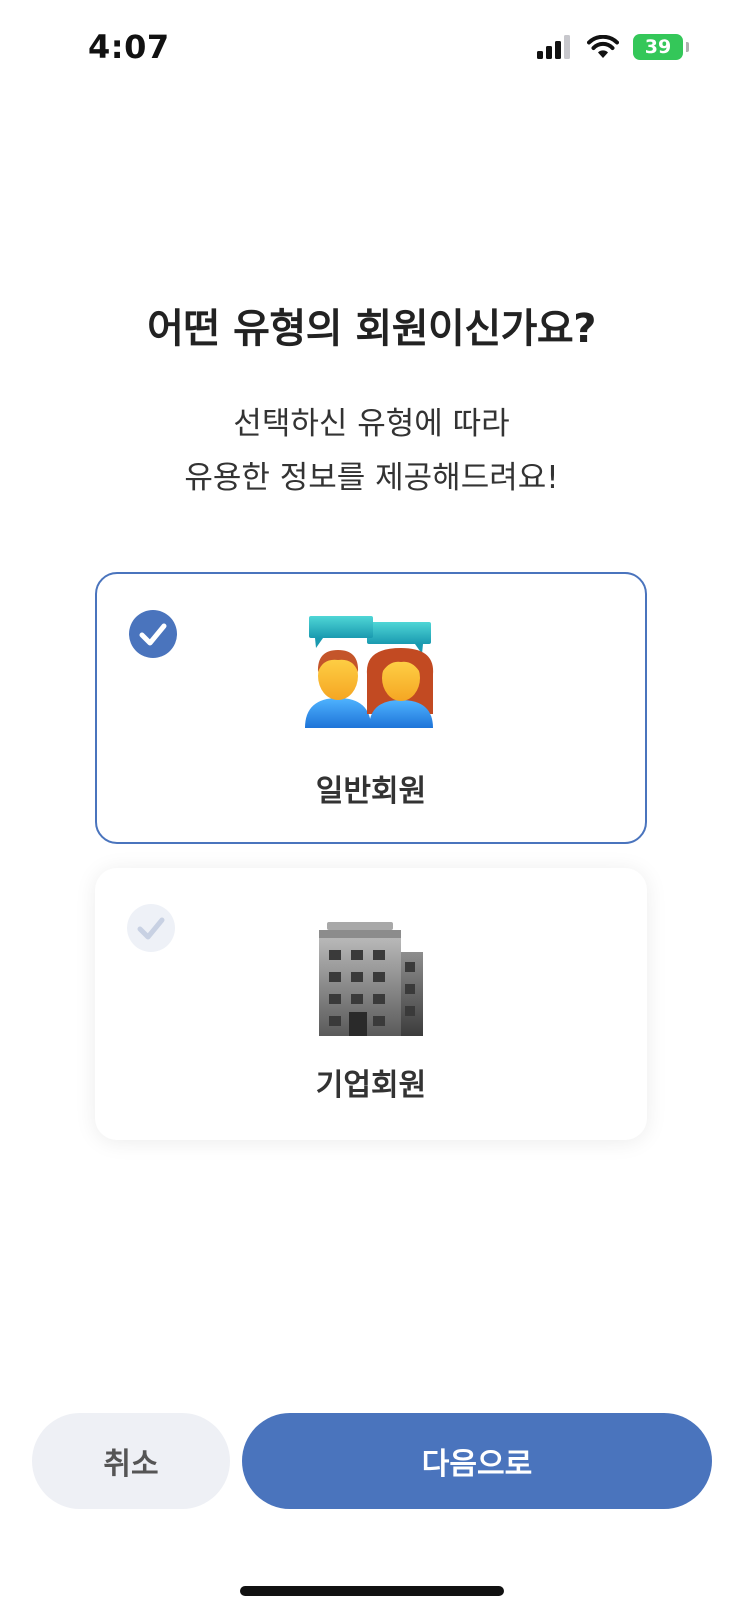 Image resolution: width=743 pixels, height=1608 pixels. What do you see at coordinates (369, 672) in the screenshot?
I see `people-chat-icon` at bounding box center [369, 672].